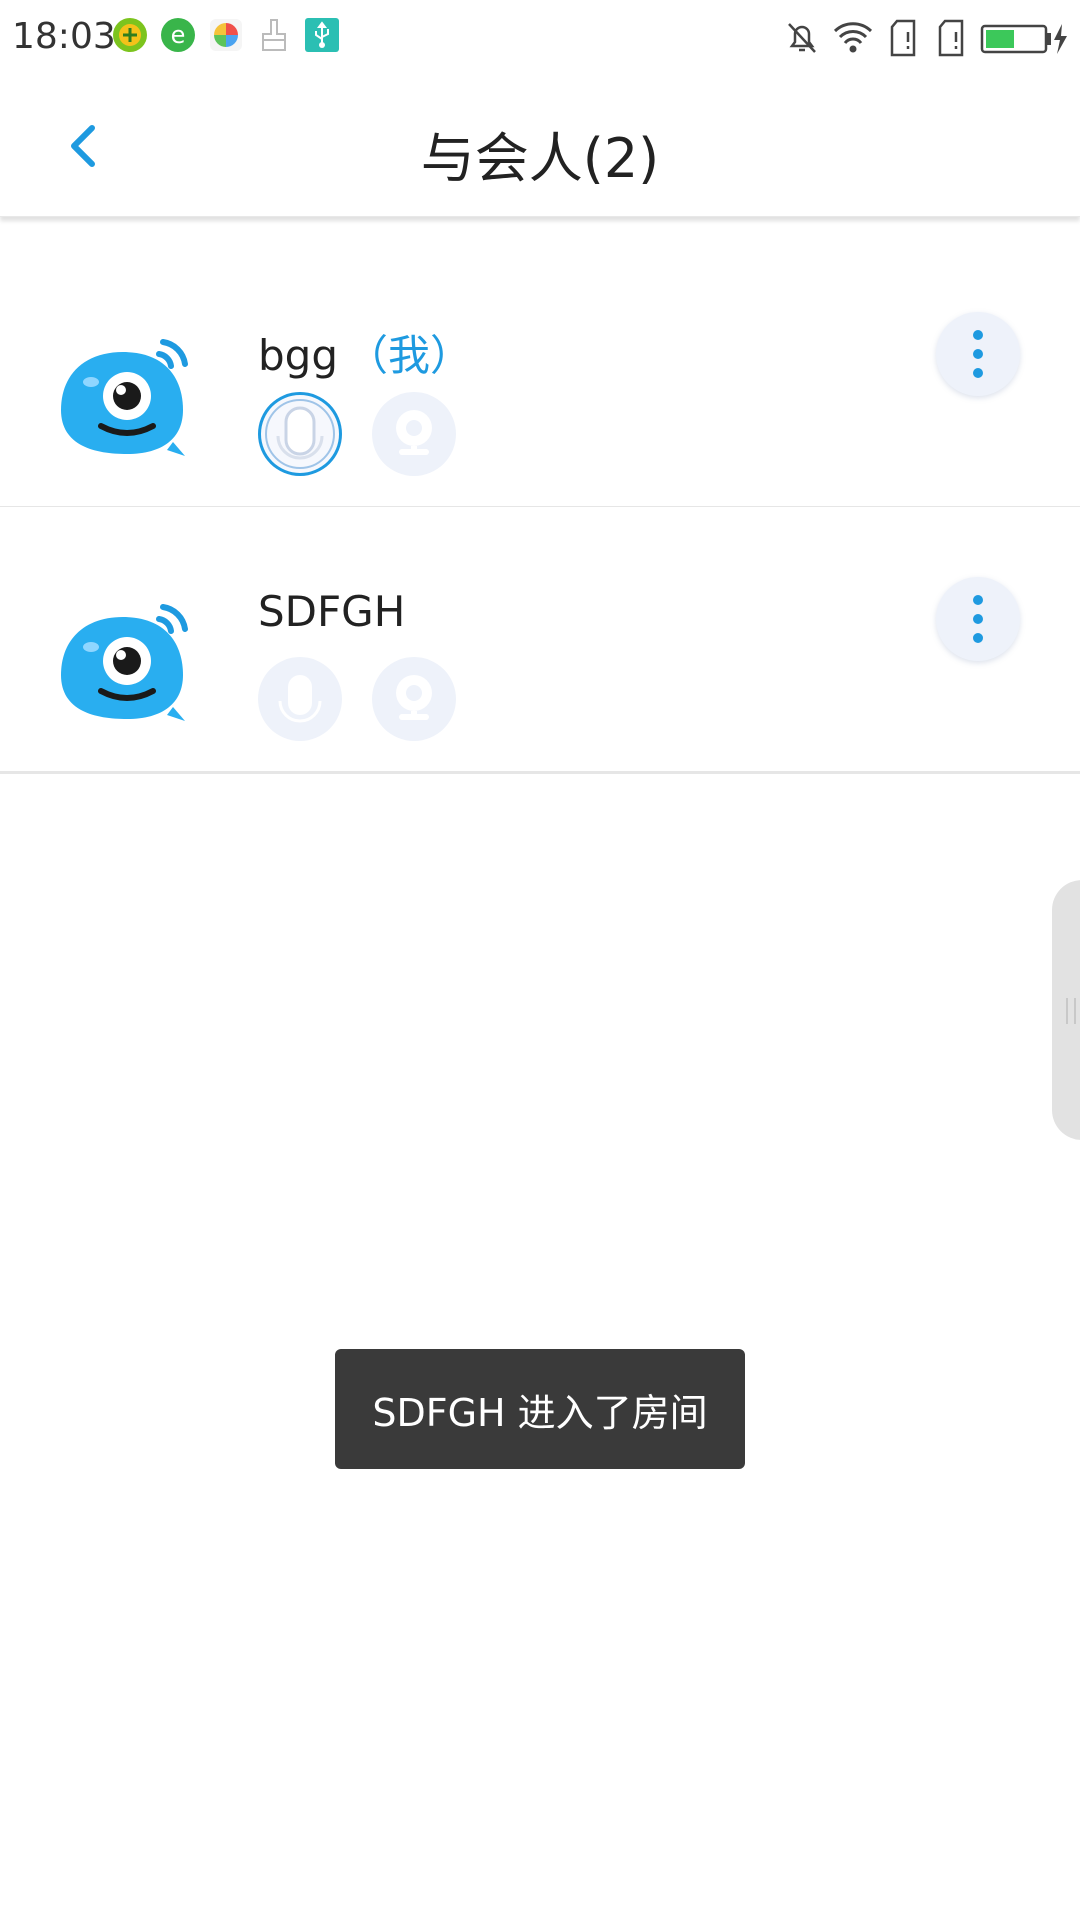  Describe the element at coordinates (1023, 39) in the screenshot. I see `battery-charging-icon` at that location.